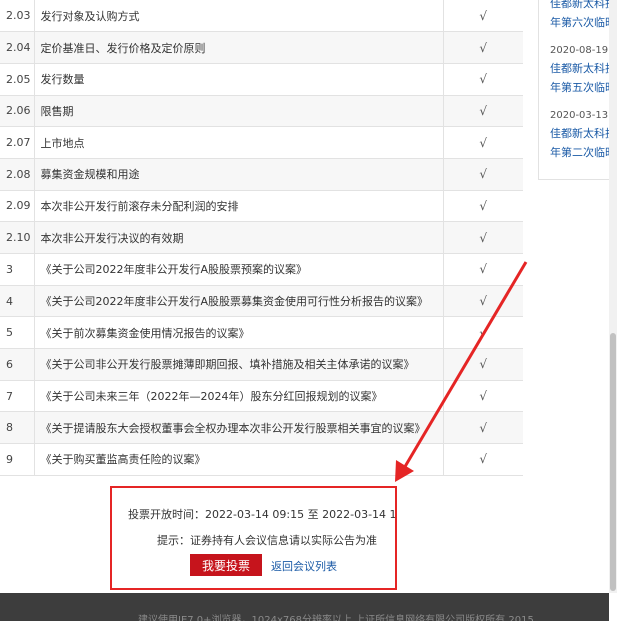  I want to click on back-to-meeting-list-link: 返回会议列表, so click(304, 566).